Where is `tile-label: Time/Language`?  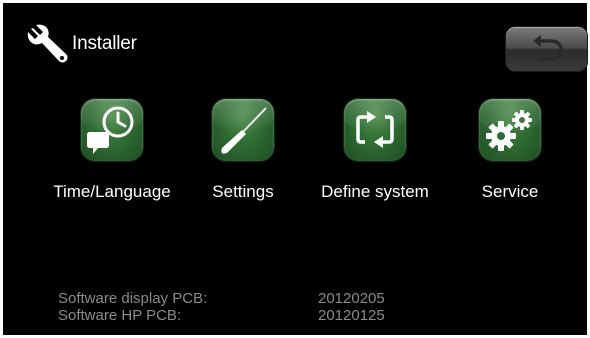 tile-label: Time/Language is located at coordinates (112, 191).